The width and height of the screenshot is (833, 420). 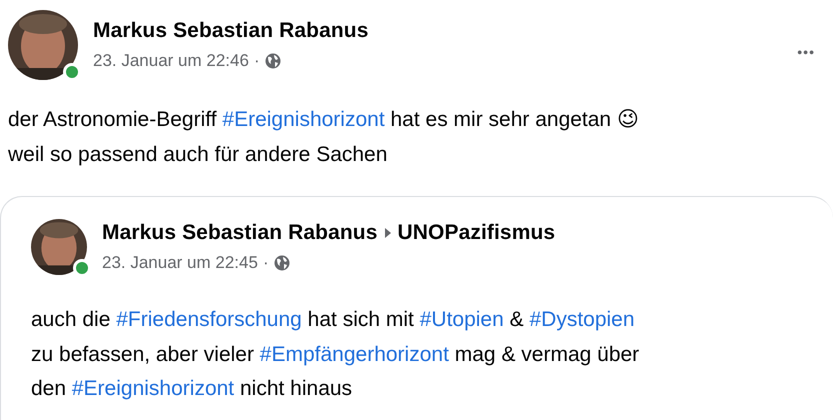 What do you see at coordinates (806, 52) in the screenshot?
I see `more-options-button: •••` at bounding box center [806, 52].